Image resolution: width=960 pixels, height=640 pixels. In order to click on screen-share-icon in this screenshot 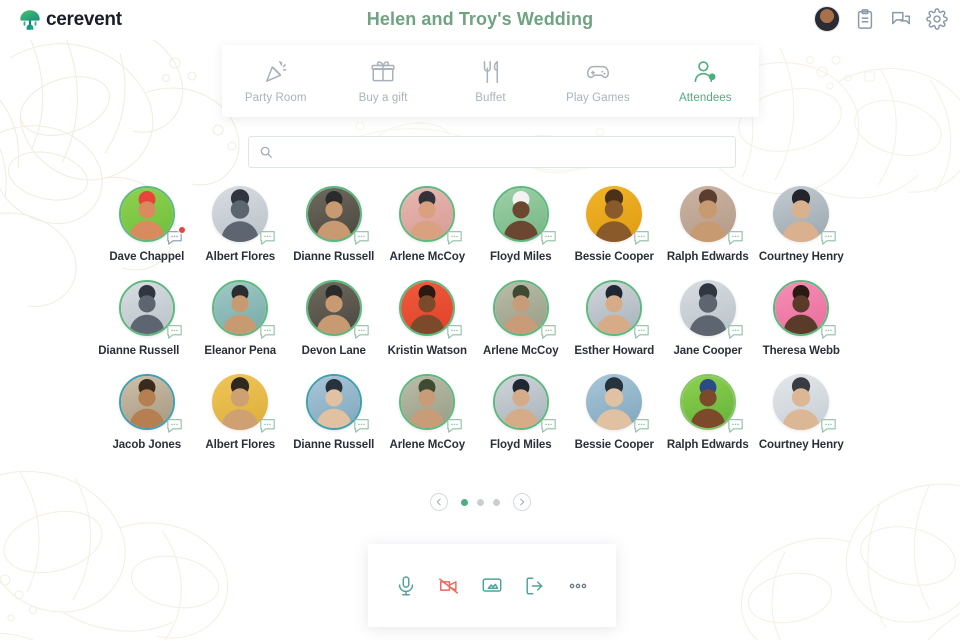, I will do `click(492, 586)`.